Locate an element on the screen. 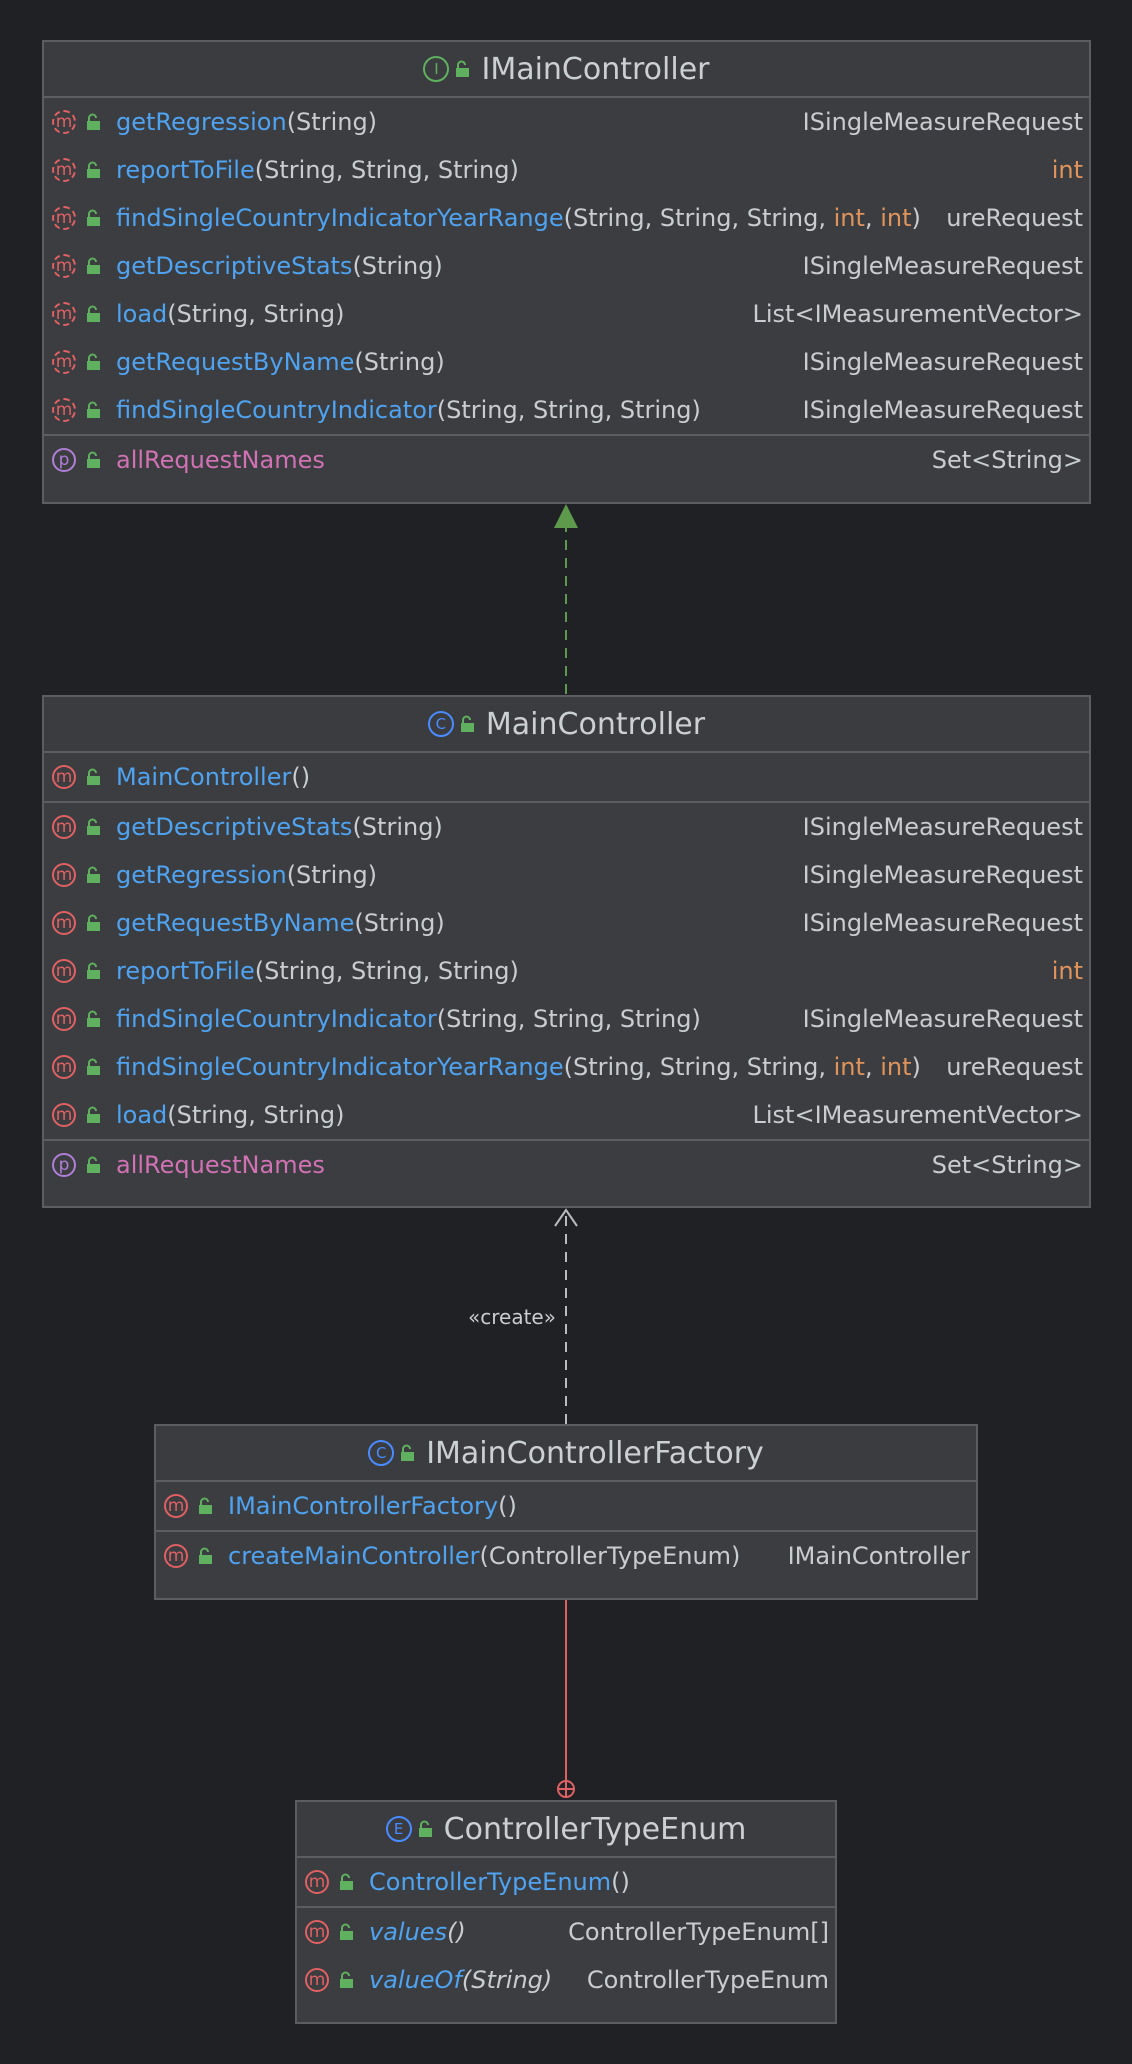  method-row: m MainController() is located at coordinates (566, 777).